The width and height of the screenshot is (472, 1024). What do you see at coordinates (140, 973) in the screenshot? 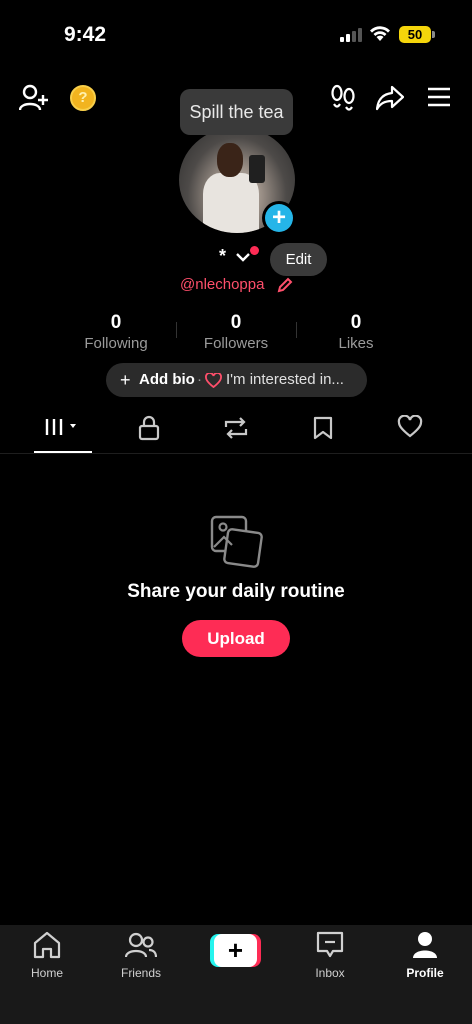
I see `nav-friends-label: Friends` at bounding box center [140, 973].